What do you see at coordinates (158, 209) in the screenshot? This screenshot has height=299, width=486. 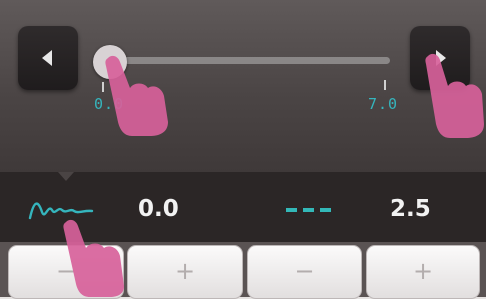 I see `wave-value: 0.0` at bounding box center [158, 209].